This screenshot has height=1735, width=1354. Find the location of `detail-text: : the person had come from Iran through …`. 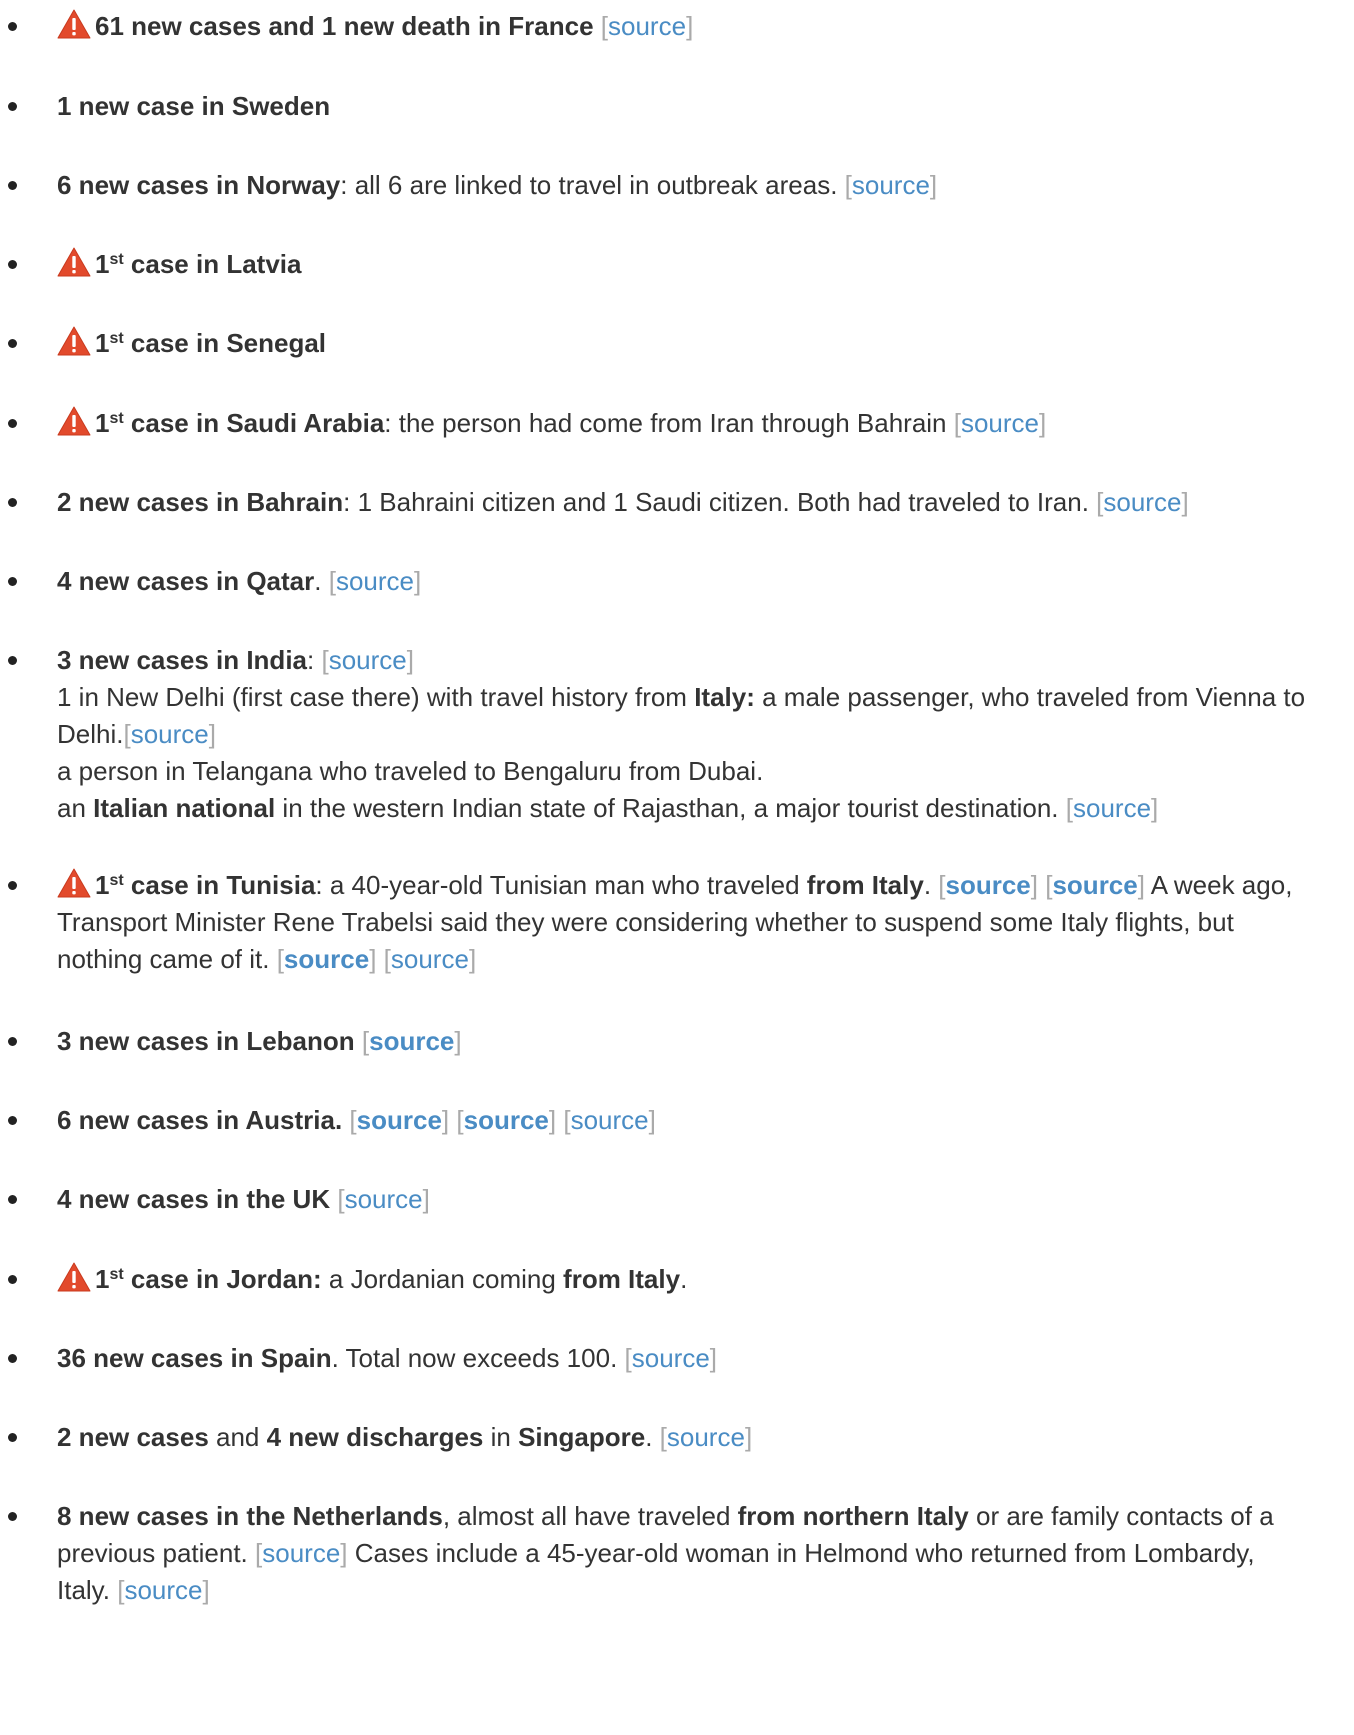

detail-text: : the person had come from Iran through … is located at coordinates (669, 423).